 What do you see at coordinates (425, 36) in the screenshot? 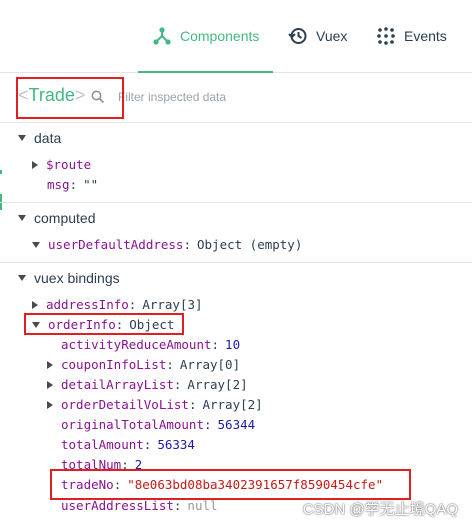
I see `tab-events-label: Events` at bounding box center [425, 36].